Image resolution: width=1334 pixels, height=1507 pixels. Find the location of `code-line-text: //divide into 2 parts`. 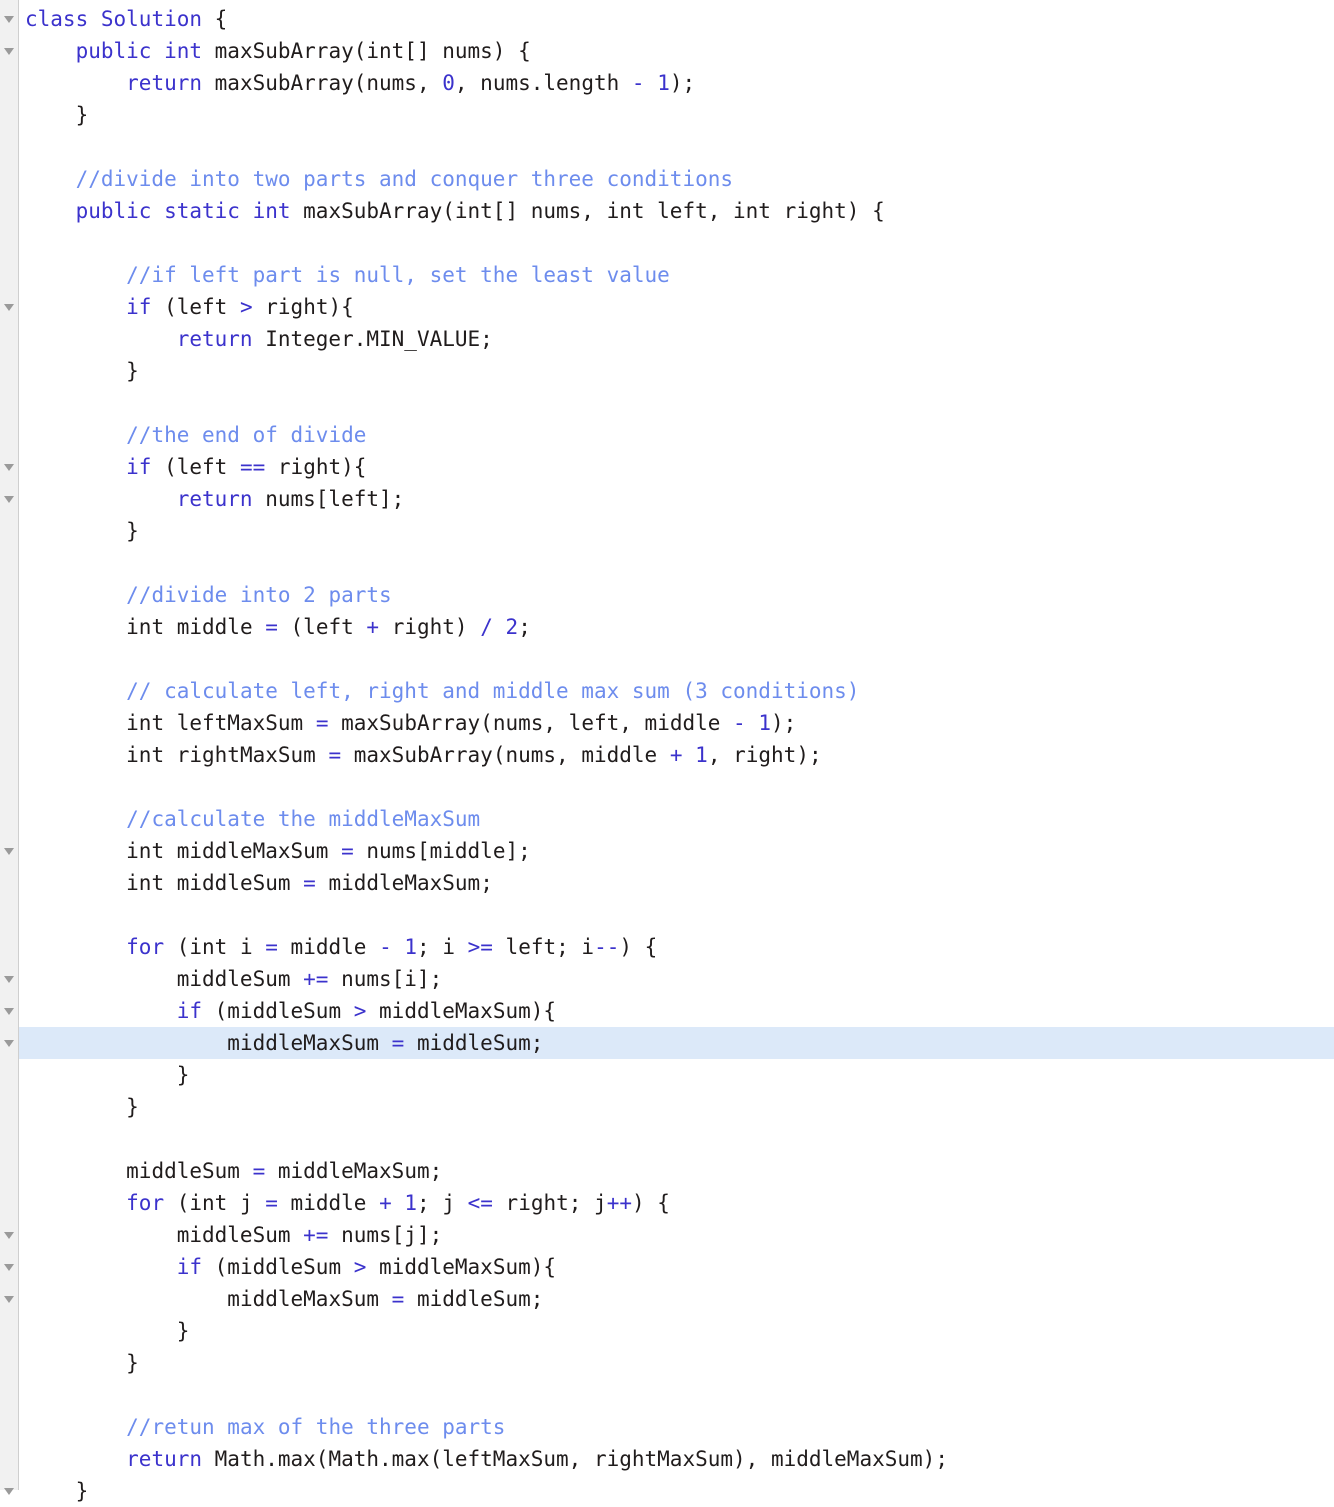

code-line-text: //divide into 2 parts is located at coordinates (196, 595).